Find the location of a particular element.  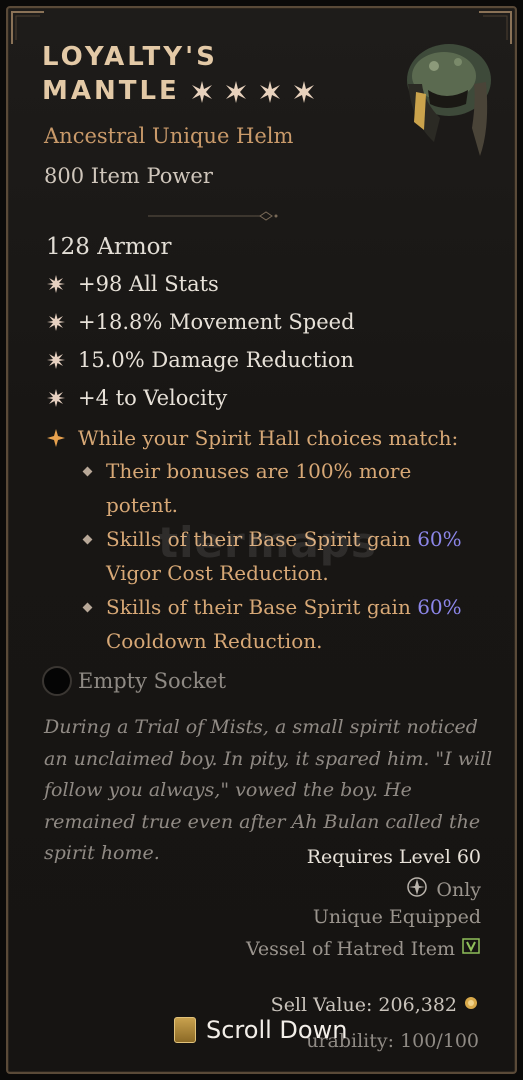

item-name-line1: LOYALTY'S is located at coordinates (130, 57).